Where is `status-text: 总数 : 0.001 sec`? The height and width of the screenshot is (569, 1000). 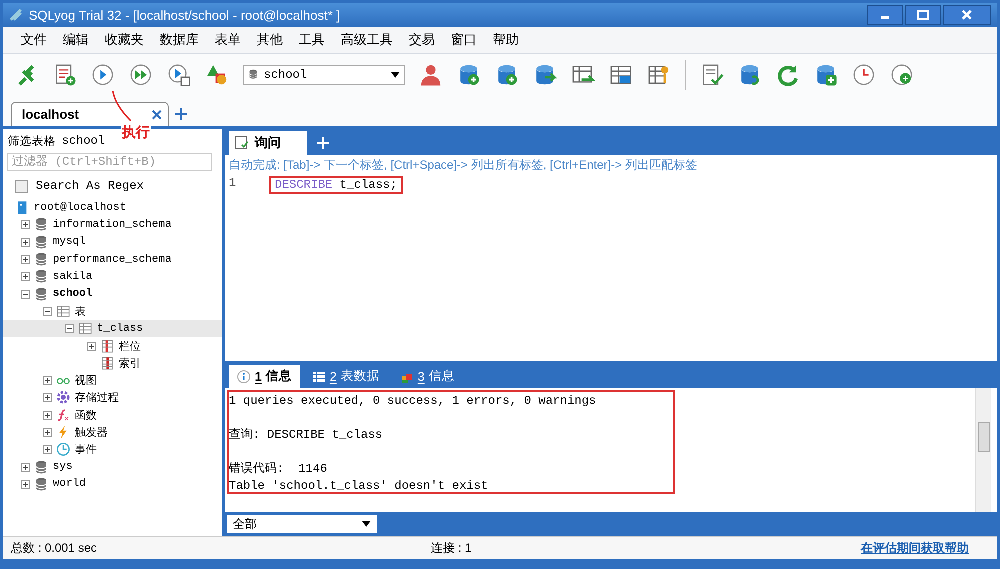 status-text: 总数 : 0.001 sec is located at coordinates (54, 547).